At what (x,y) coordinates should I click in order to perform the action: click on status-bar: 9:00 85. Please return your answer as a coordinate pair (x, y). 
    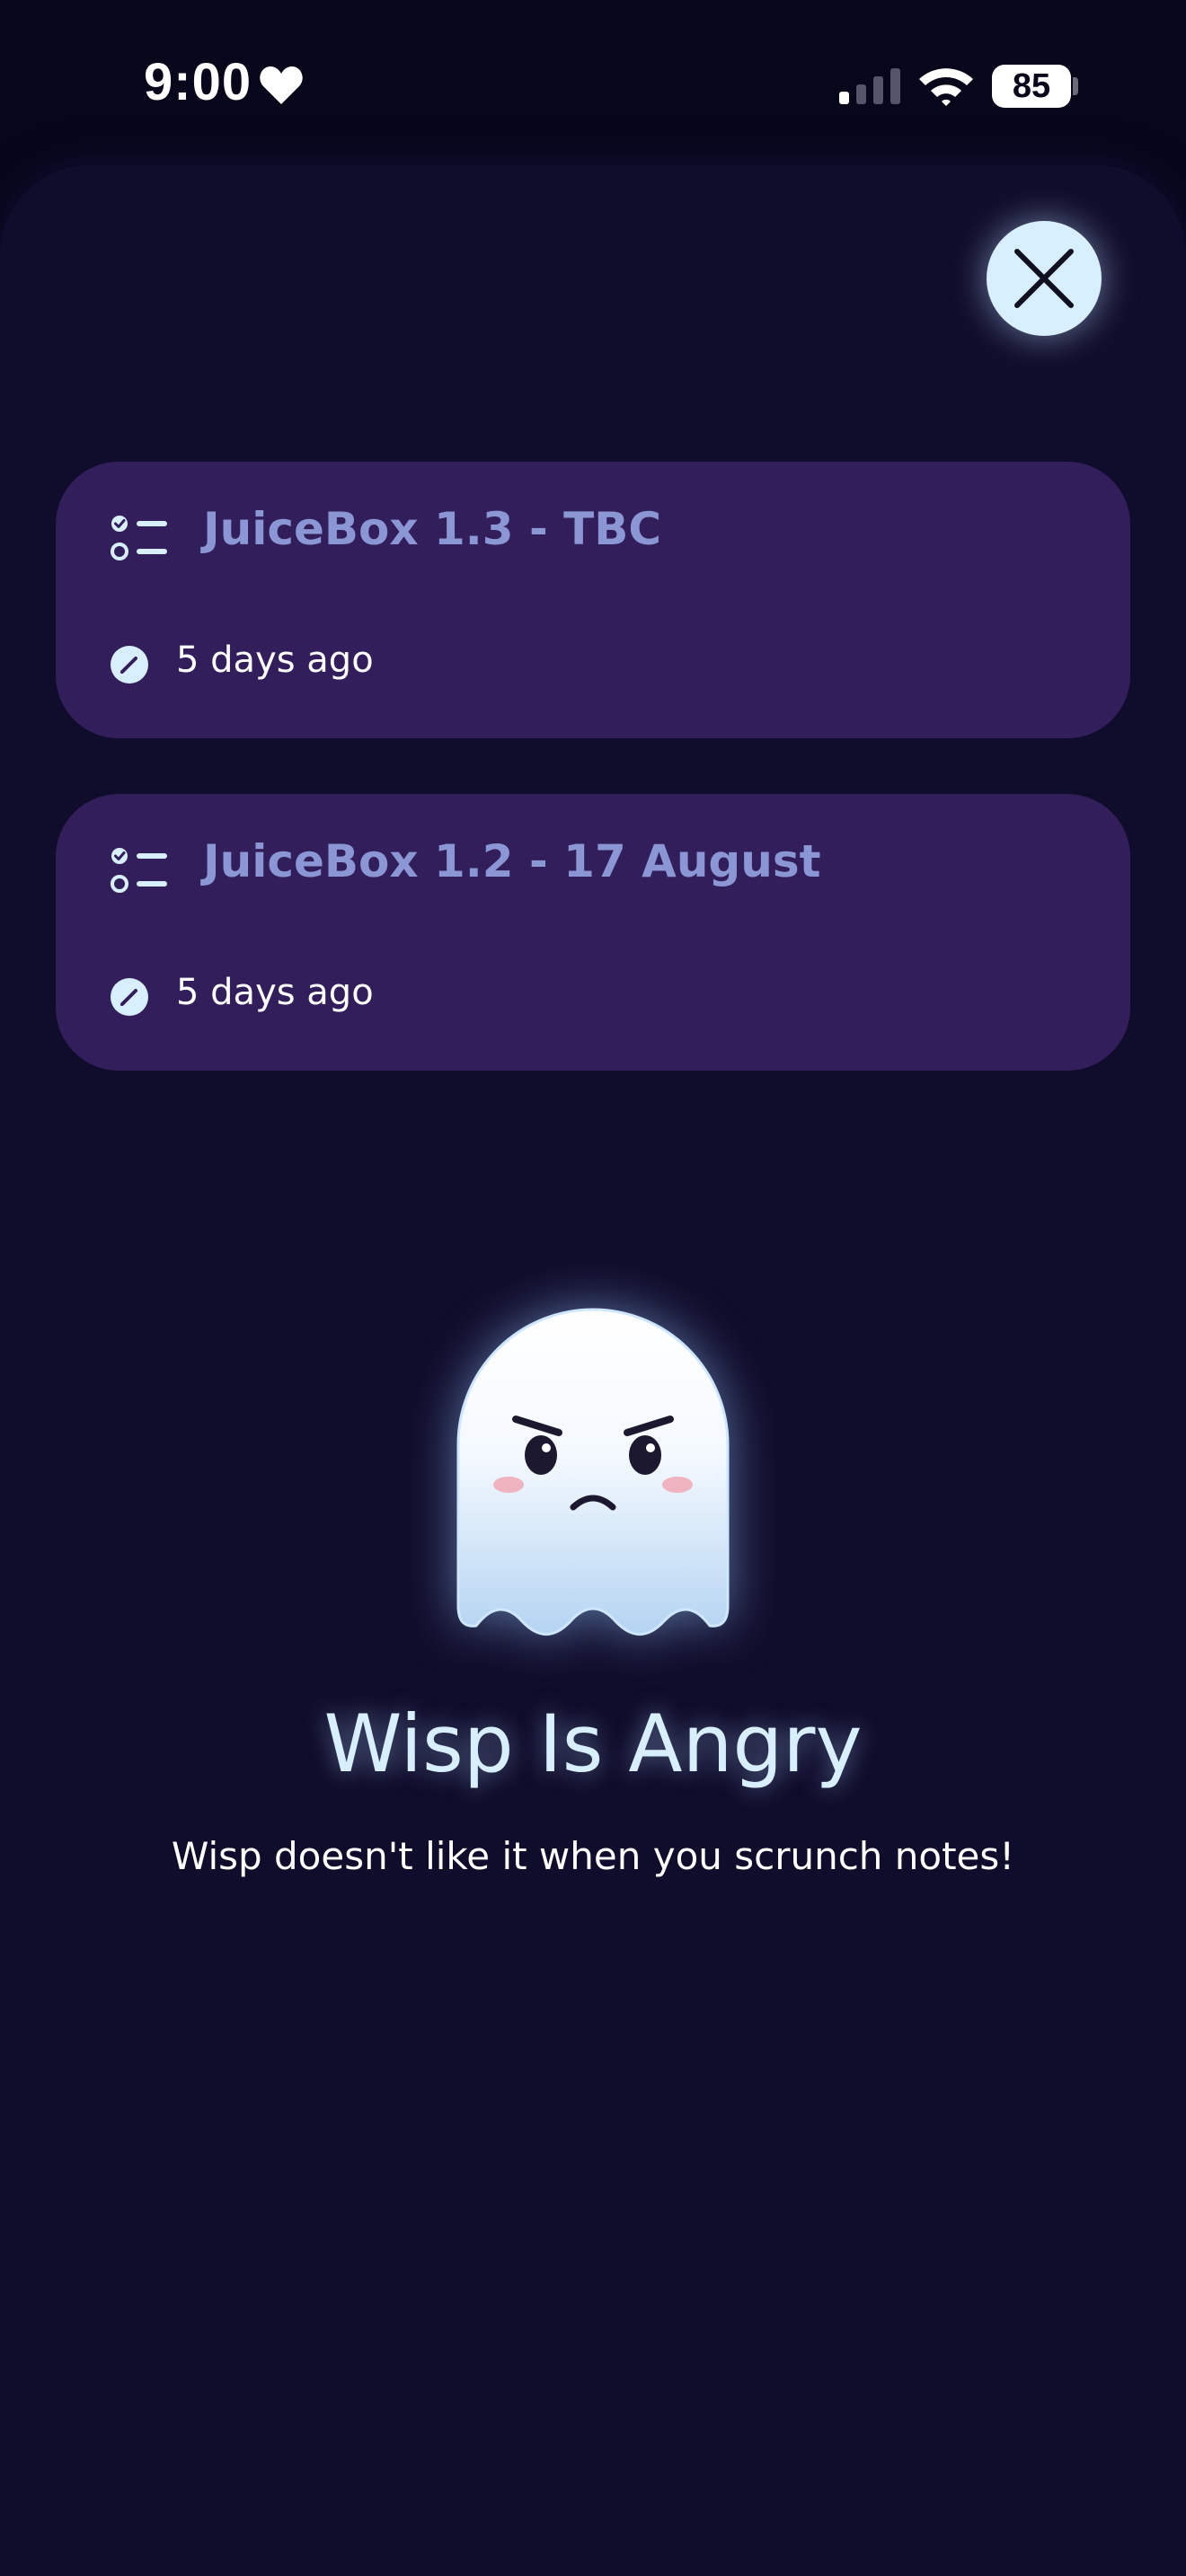
    Looking at the image, I should click on (593, 81).